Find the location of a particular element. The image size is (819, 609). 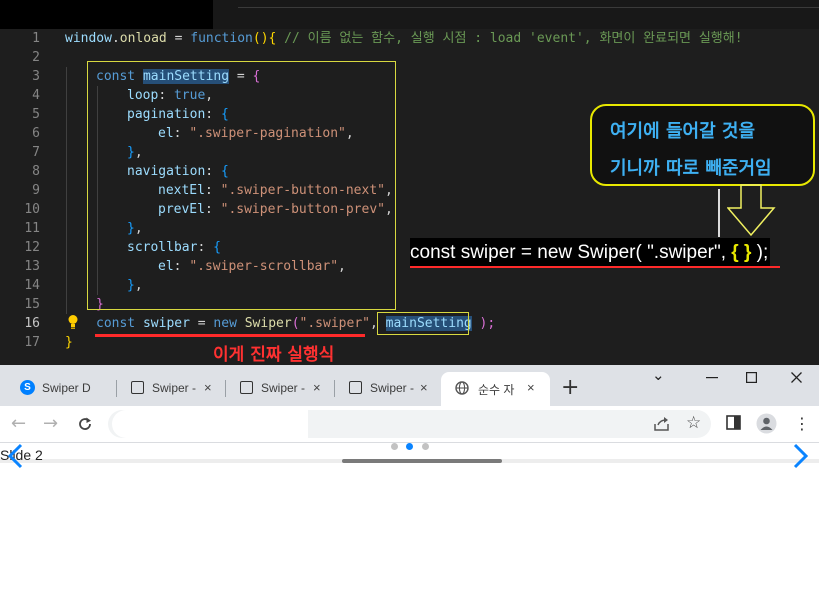

indent-guide is located at coordinates (66, 190).